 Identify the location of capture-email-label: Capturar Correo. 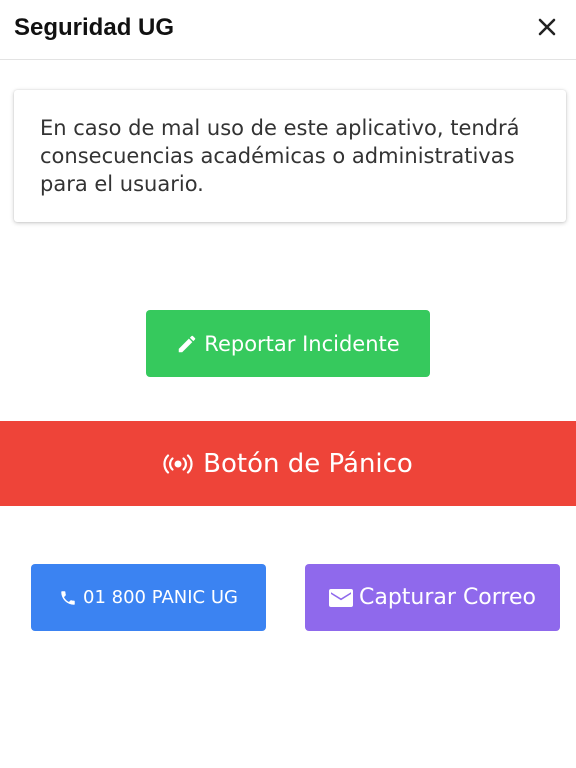
(447, 597).